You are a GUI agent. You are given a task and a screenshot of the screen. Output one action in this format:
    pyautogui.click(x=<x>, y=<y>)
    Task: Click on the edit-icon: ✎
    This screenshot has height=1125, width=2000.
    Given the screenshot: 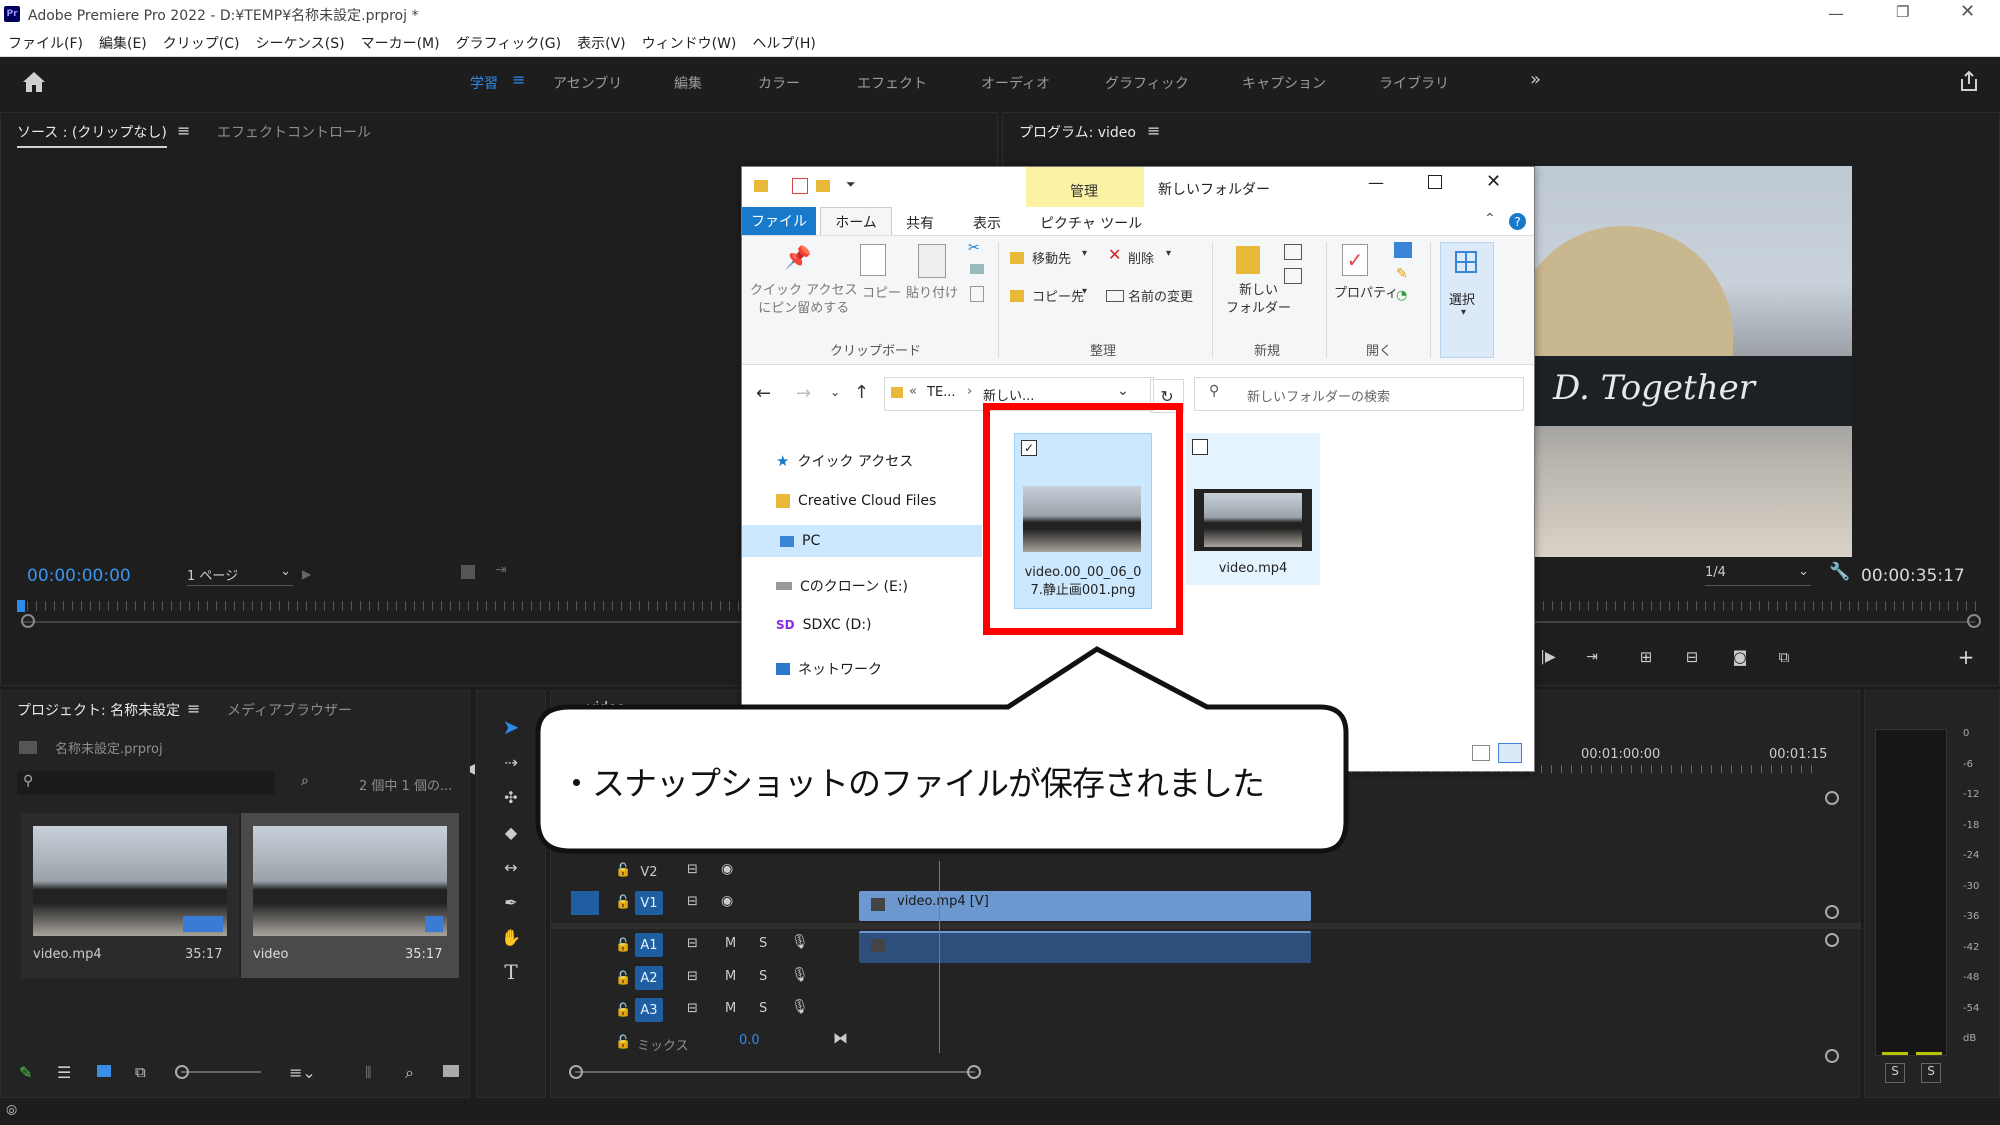 What is the action you would take?
    pyautogui.click(x=1402, y=274)
    